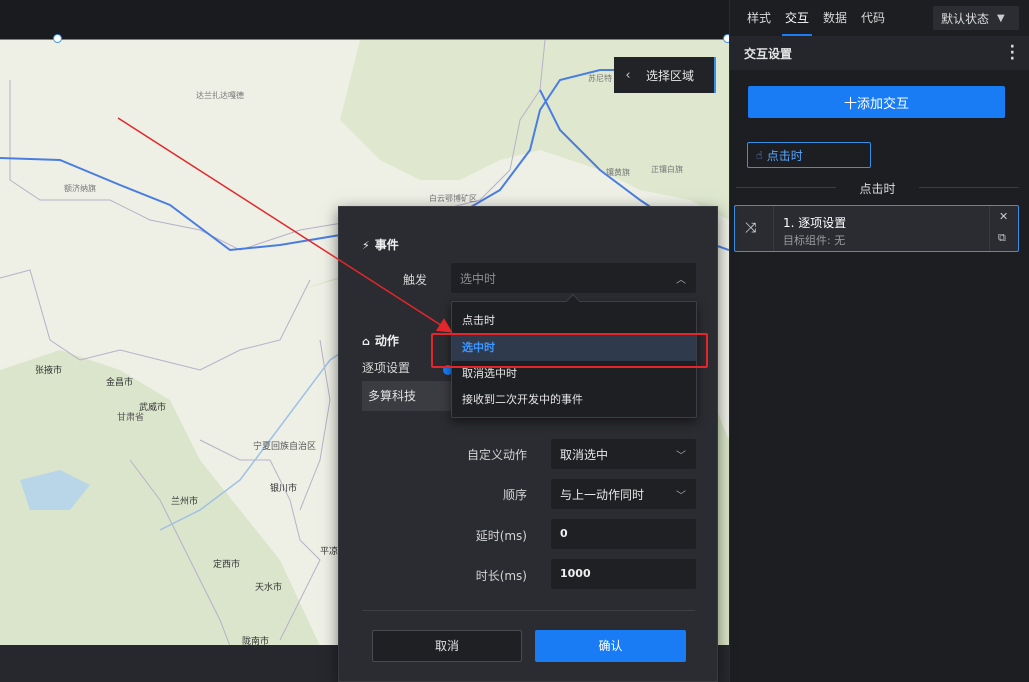  Describe the element at coordinates (1001, 18) in the screenshot. I see `chevron-down-icon: ▼` at that location.